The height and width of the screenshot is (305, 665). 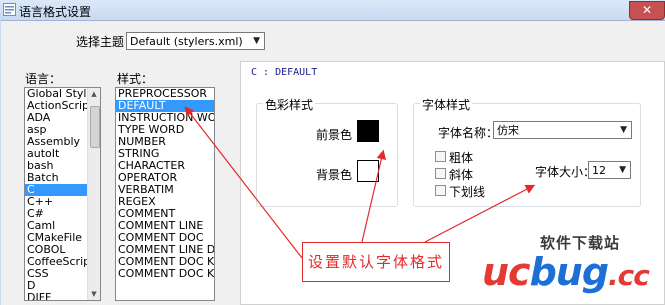 I want to click on arrow-to-color-style, so click(x=374, y=196).